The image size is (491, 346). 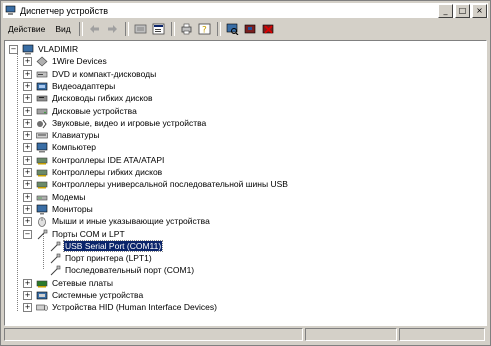 What do you see at coordinates (108, 160) in the screenshot?
I see `tree-item-label: Контроллеры IDE ATA/ATAPI` at bounding box center [108, 160].